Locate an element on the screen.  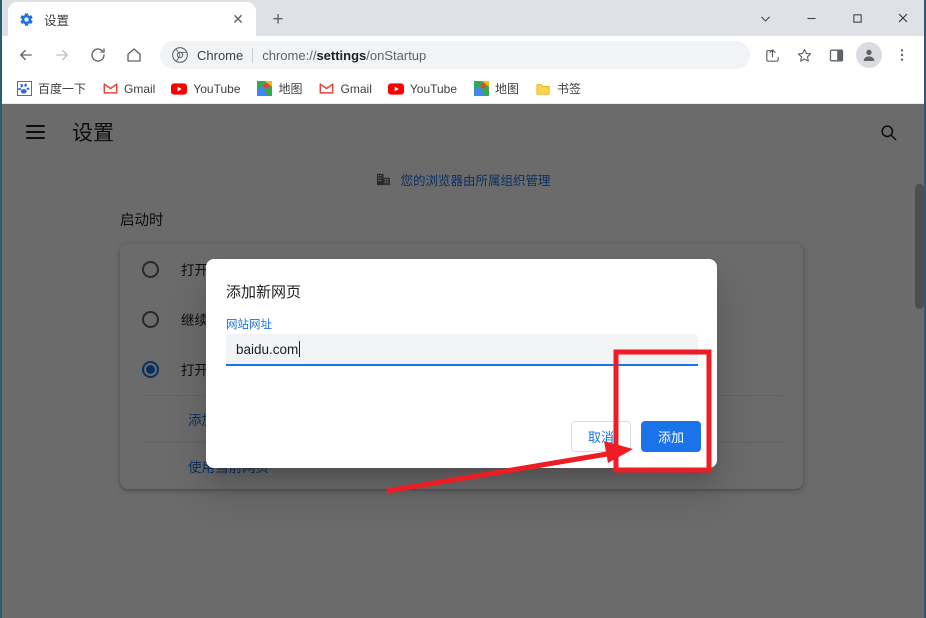
omnibox-url: chrome://settings/onStartup is located at coordinates (344, 55).